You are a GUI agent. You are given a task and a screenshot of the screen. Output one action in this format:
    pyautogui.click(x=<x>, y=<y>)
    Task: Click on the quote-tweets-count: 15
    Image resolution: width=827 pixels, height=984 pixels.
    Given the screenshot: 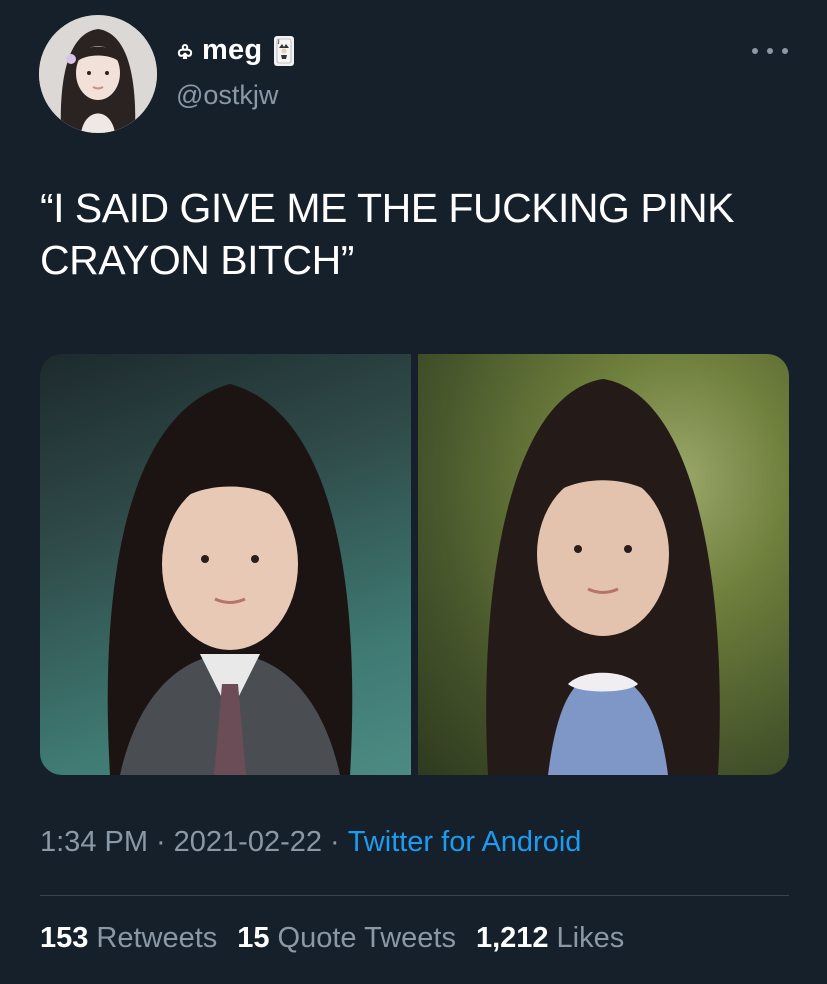 What is the action you would take?
    pyautogui.click(x=253, y=938)
    